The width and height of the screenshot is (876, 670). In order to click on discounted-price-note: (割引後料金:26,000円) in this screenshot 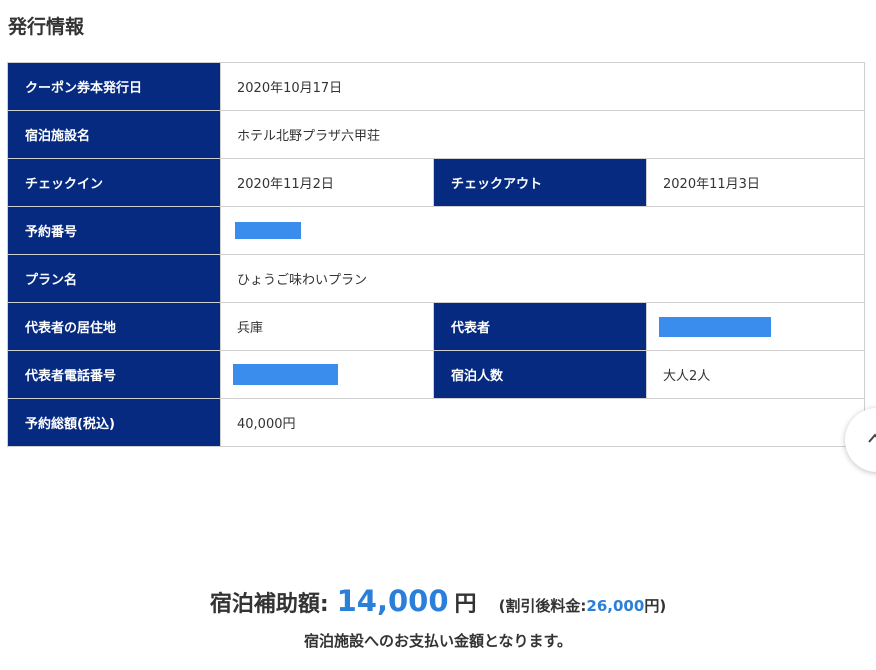, I will do `click(583, 606)`.